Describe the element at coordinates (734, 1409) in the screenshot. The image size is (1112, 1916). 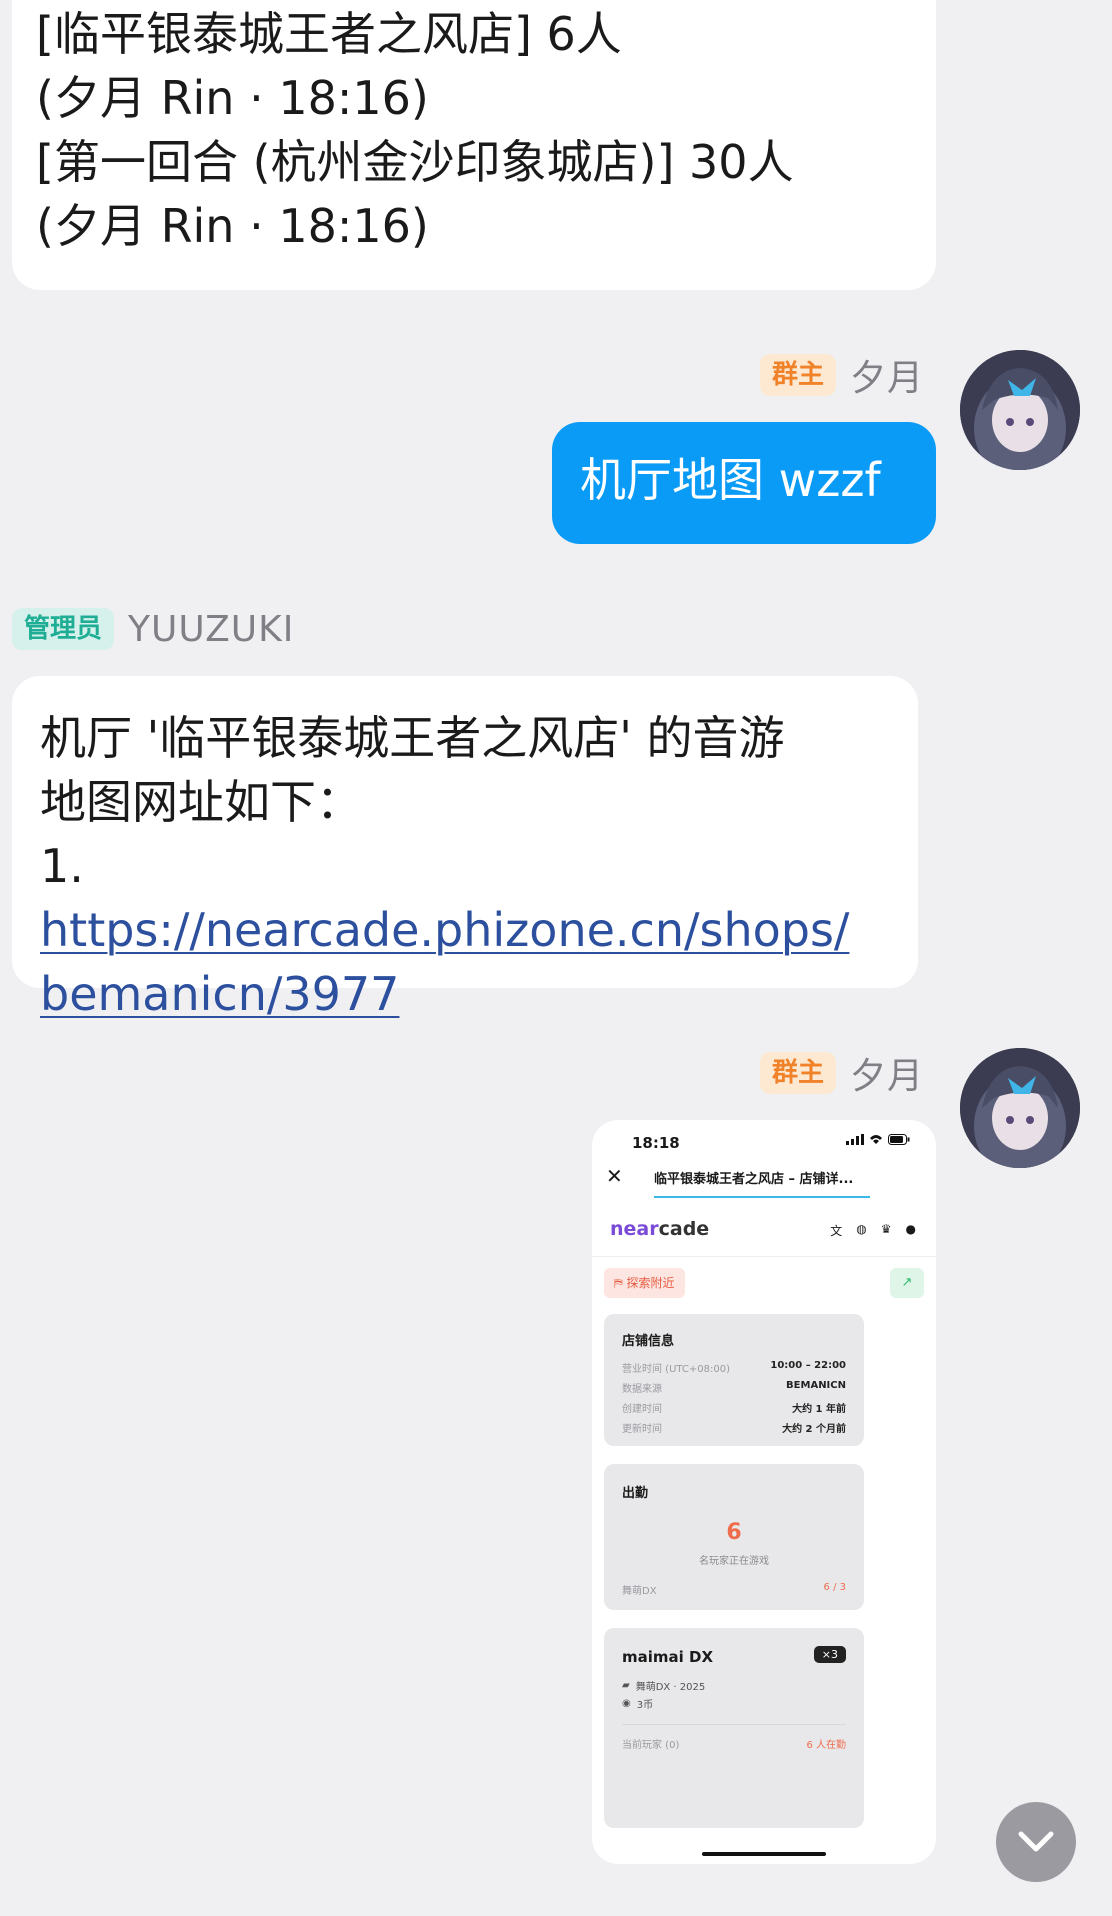
I see `info-row: 创建时间 大约 1 年前` at that location.